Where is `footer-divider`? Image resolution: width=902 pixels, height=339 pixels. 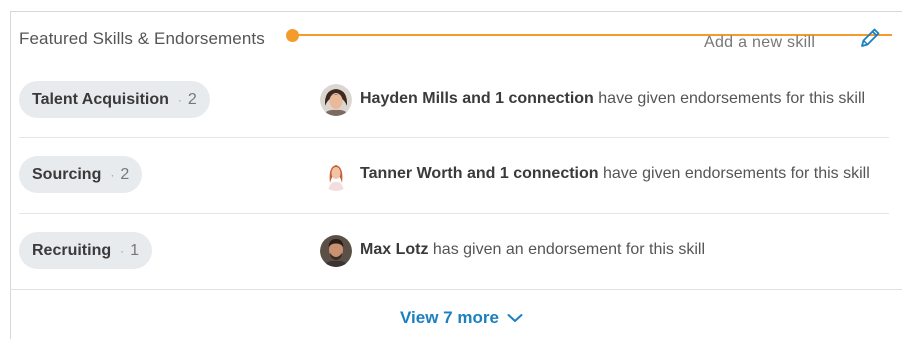
footer-divider is located at coordinates (456, 289).